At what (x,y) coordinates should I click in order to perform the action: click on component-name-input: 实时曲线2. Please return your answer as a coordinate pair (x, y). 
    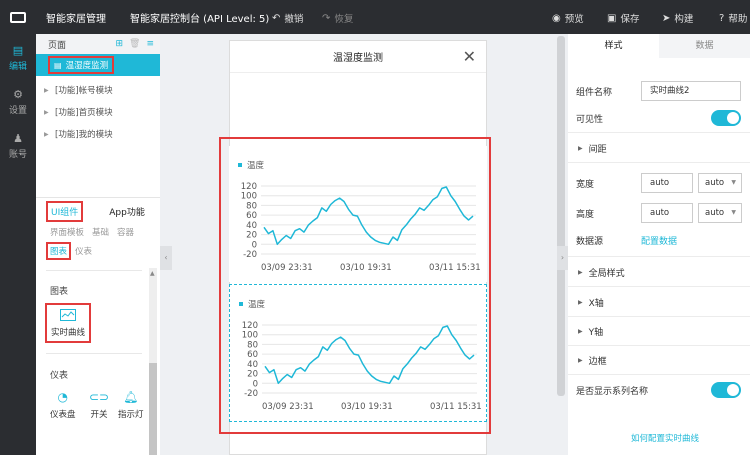
    Looking at the image, I should click on (691, 91).